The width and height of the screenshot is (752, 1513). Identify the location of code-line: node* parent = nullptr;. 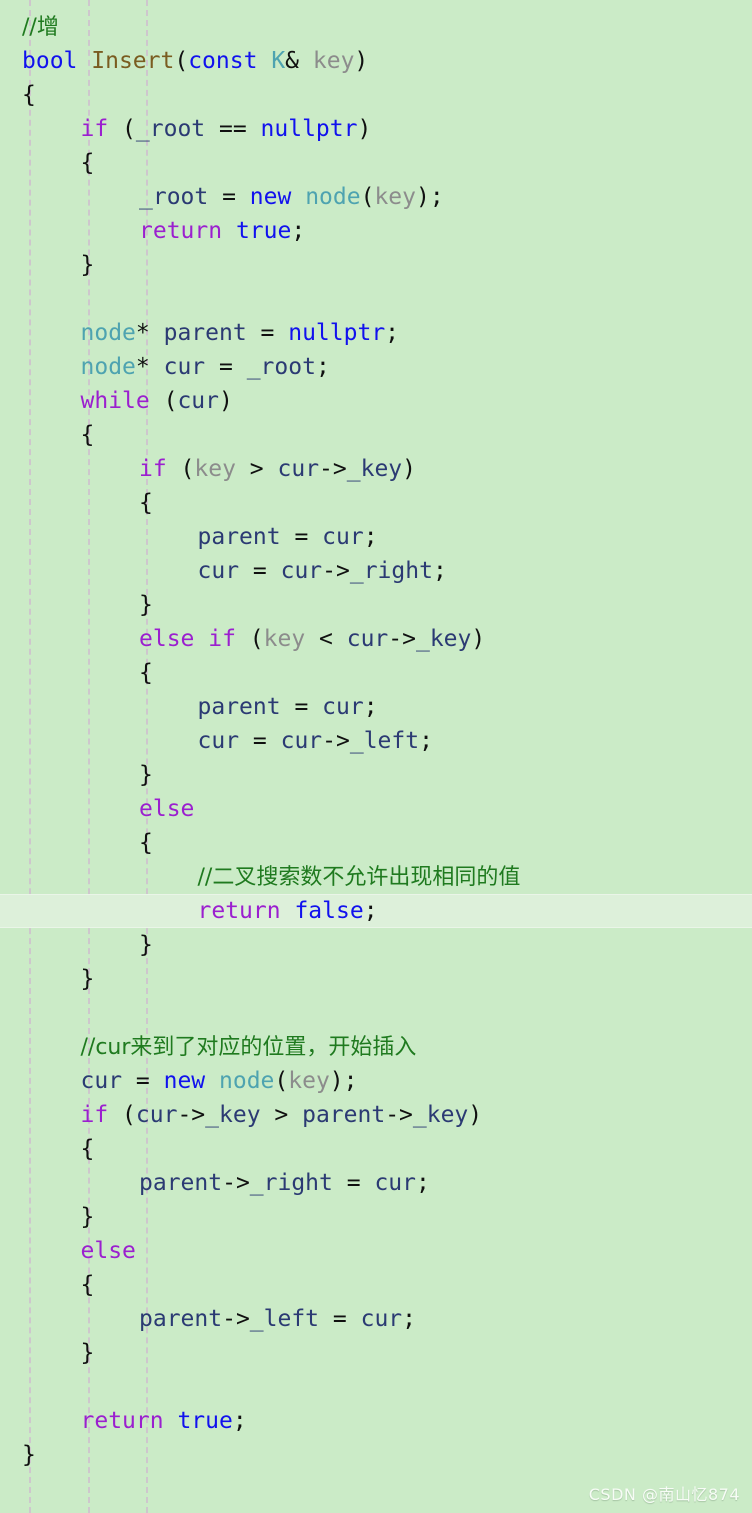
(376, 333).